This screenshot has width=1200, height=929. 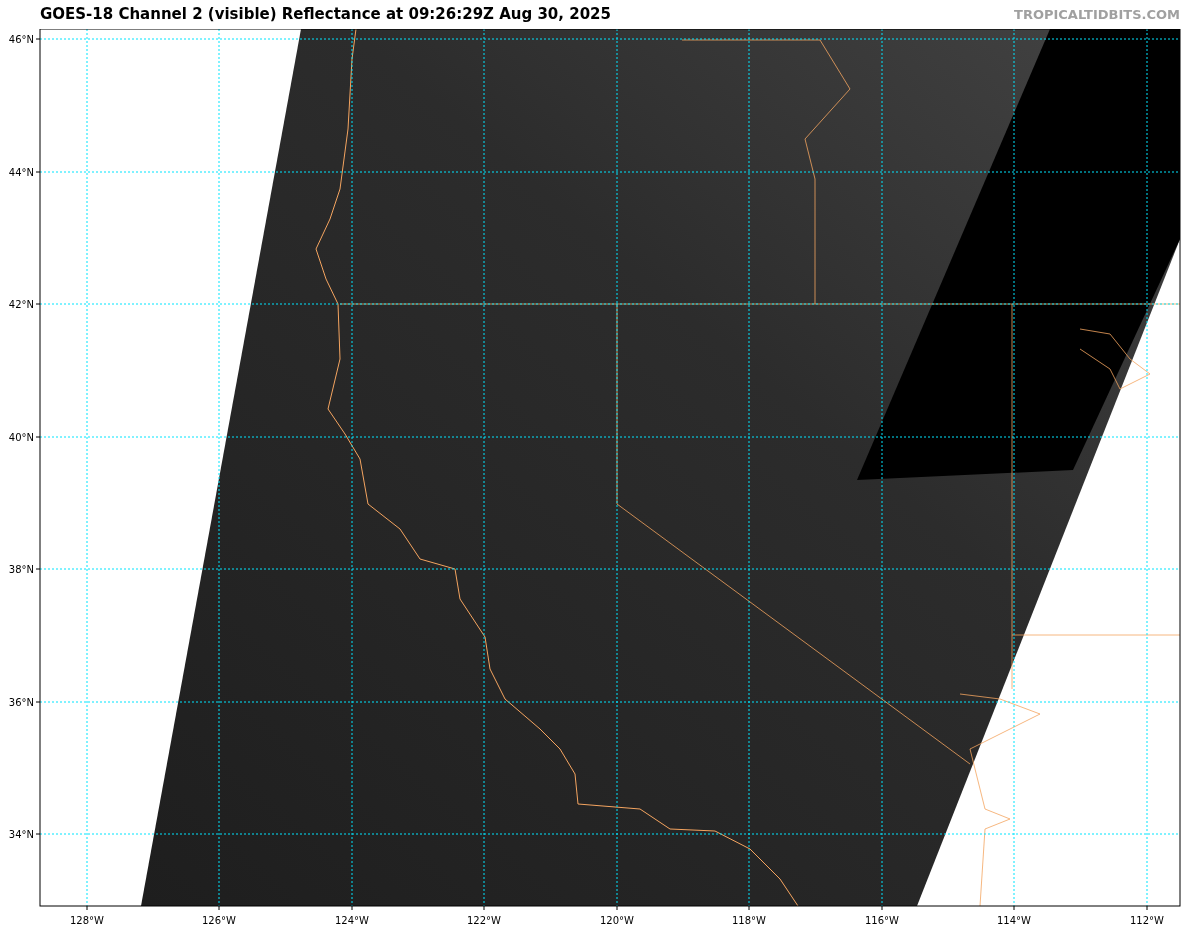 I want to click on latitude-label: 40°N, so click(x=21, y=437).